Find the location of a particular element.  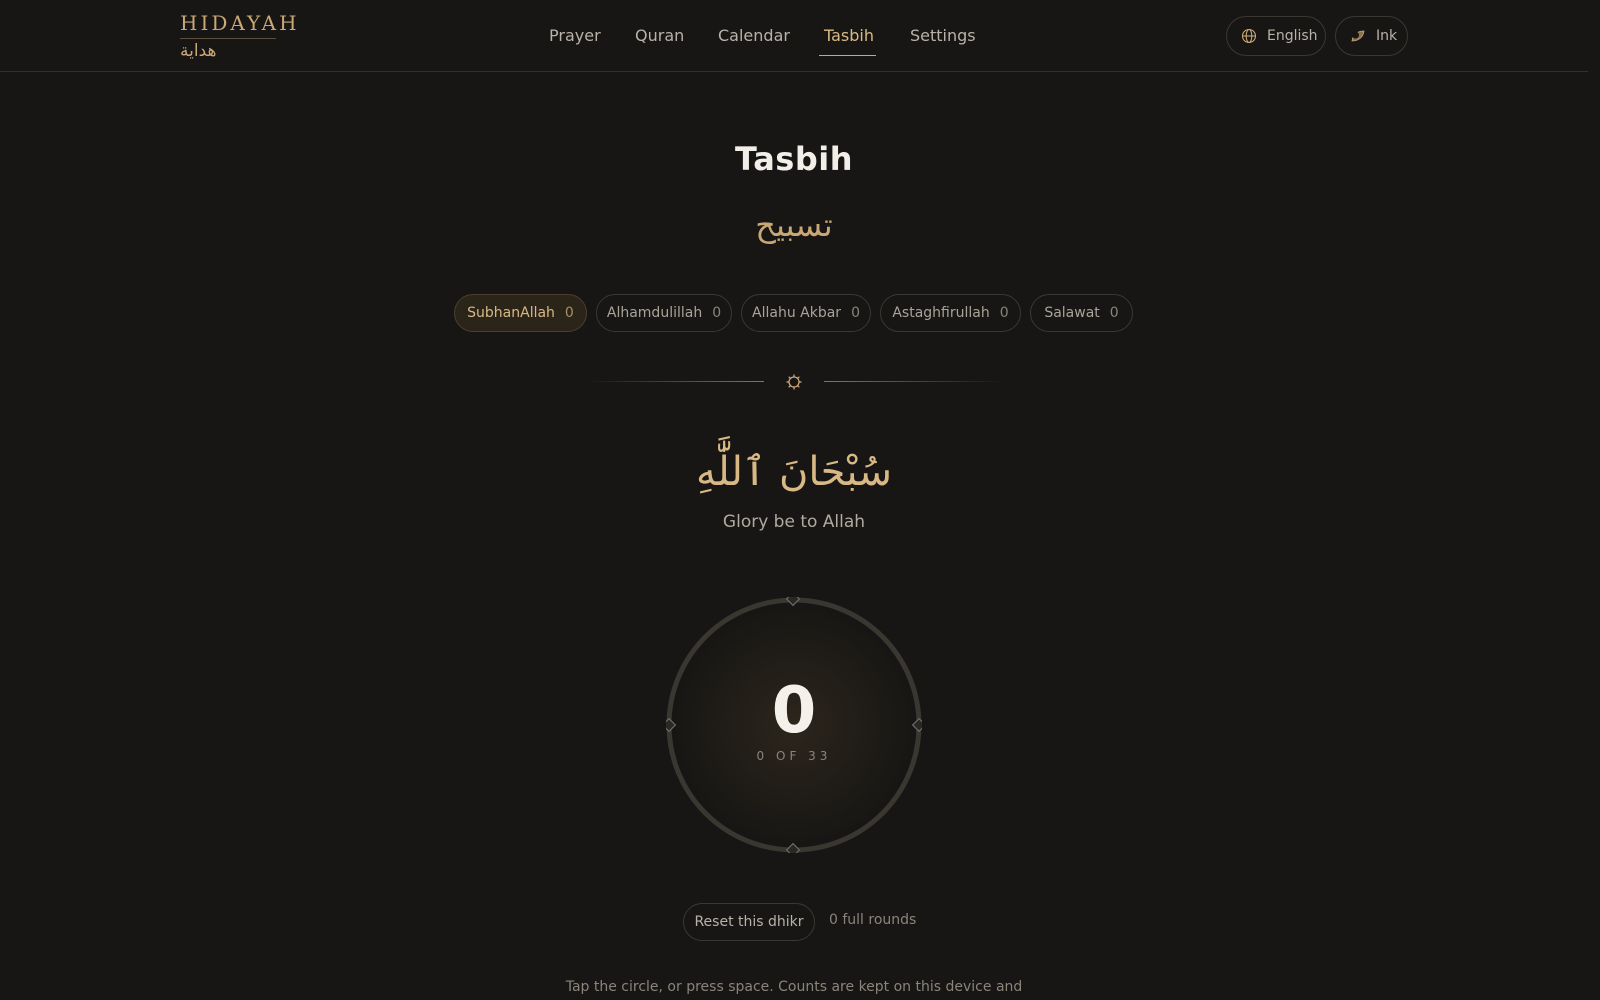

star-ornament-icon is located at coordinates (794, 382).